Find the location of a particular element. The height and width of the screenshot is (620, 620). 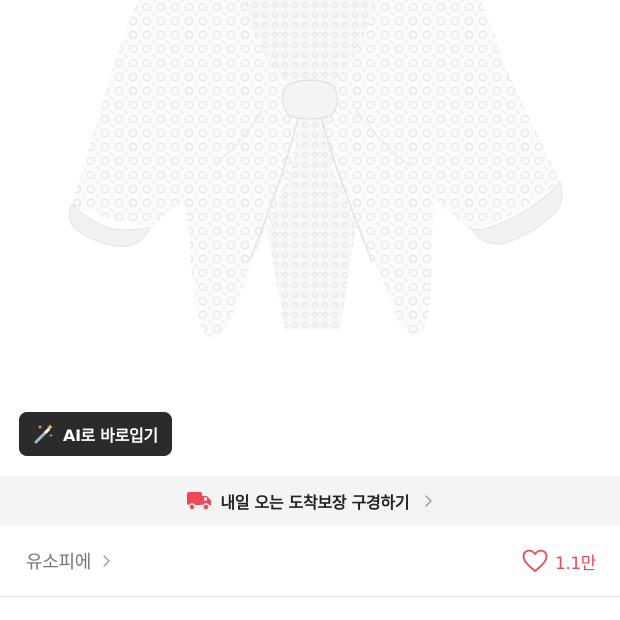

ai-try-on-button: AI로 바로입기 is located at coordinates (96, 434).